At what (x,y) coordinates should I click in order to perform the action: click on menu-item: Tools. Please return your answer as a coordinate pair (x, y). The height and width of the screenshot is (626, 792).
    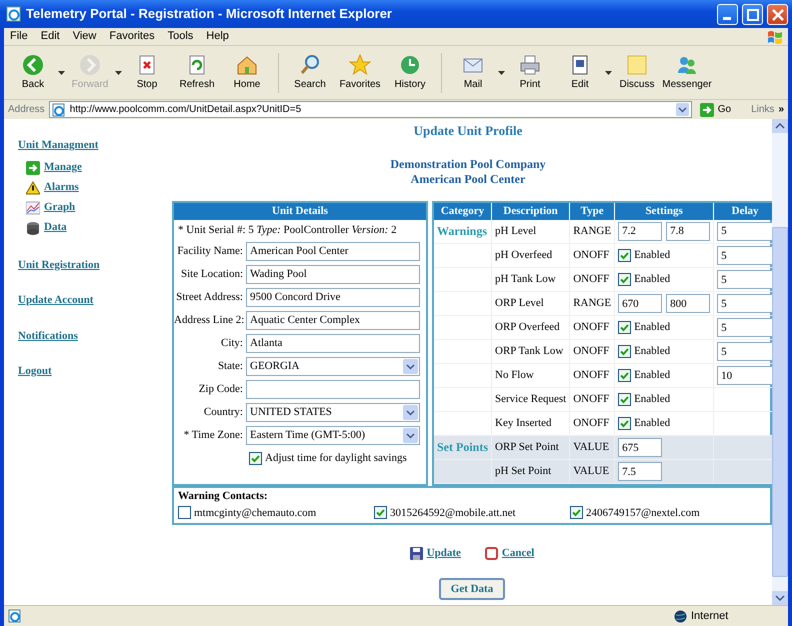
    Looking at the image, I should click on (181, 36).